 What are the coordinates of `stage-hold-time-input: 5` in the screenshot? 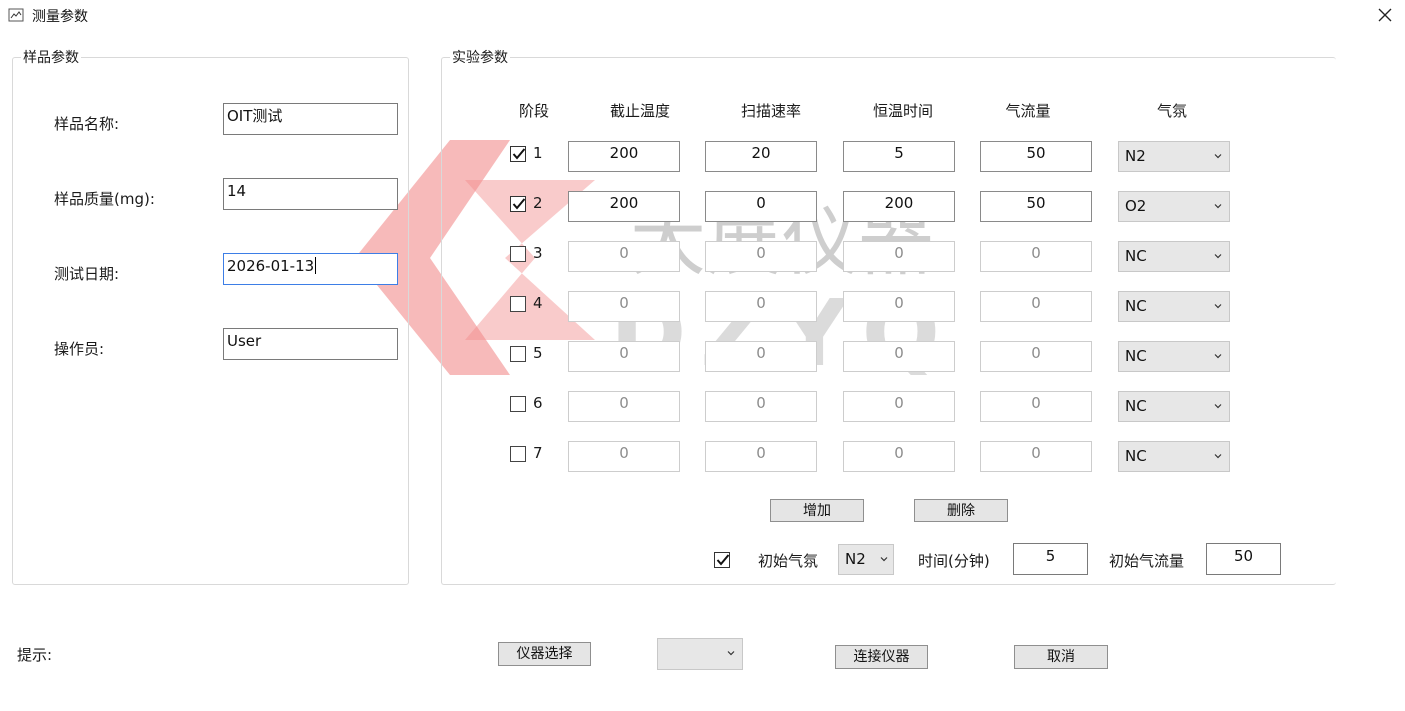 It's located at (899, 156).